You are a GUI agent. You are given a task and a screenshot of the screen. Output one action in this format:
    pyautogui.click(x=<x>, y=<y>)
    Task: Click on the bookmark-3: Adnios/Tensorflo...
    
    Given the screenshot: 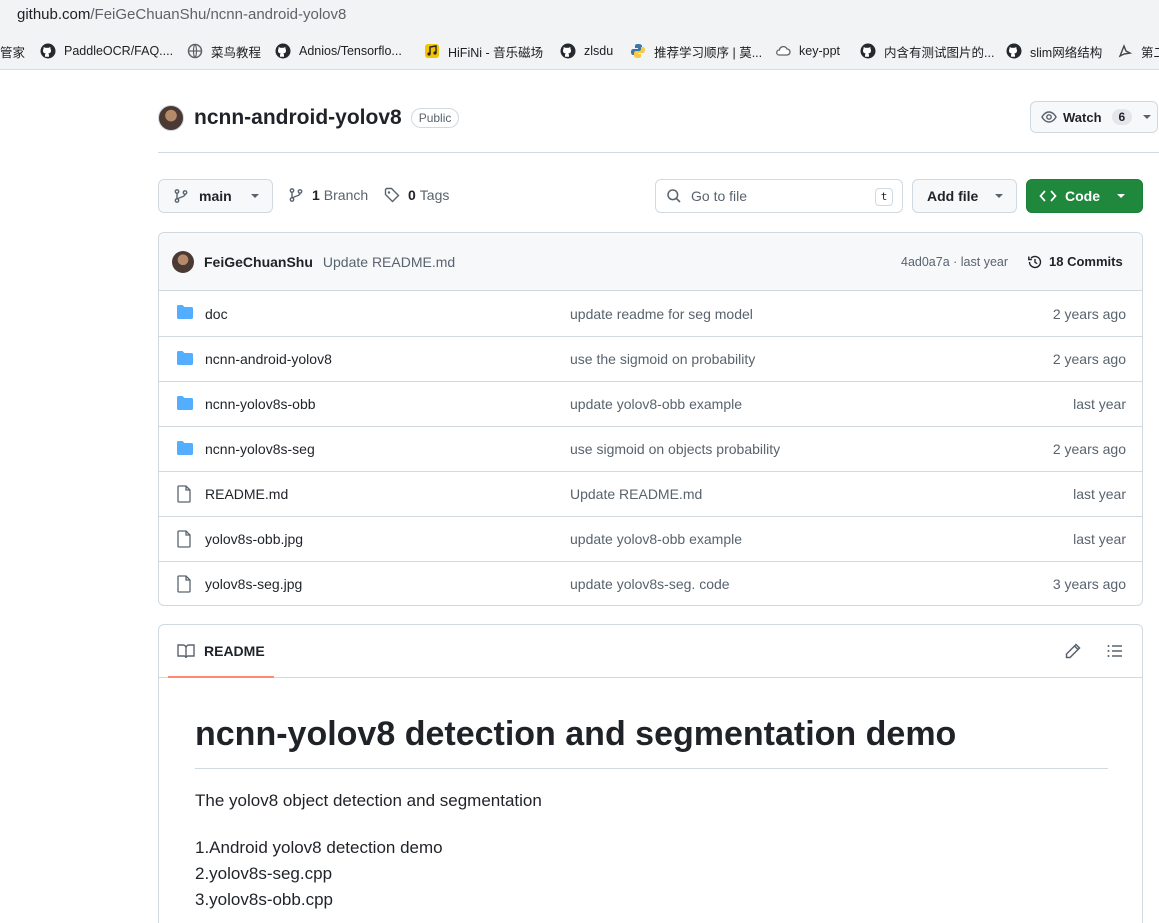 What is the action you would take?
    pyautogui.click(x=338, y=51)
    